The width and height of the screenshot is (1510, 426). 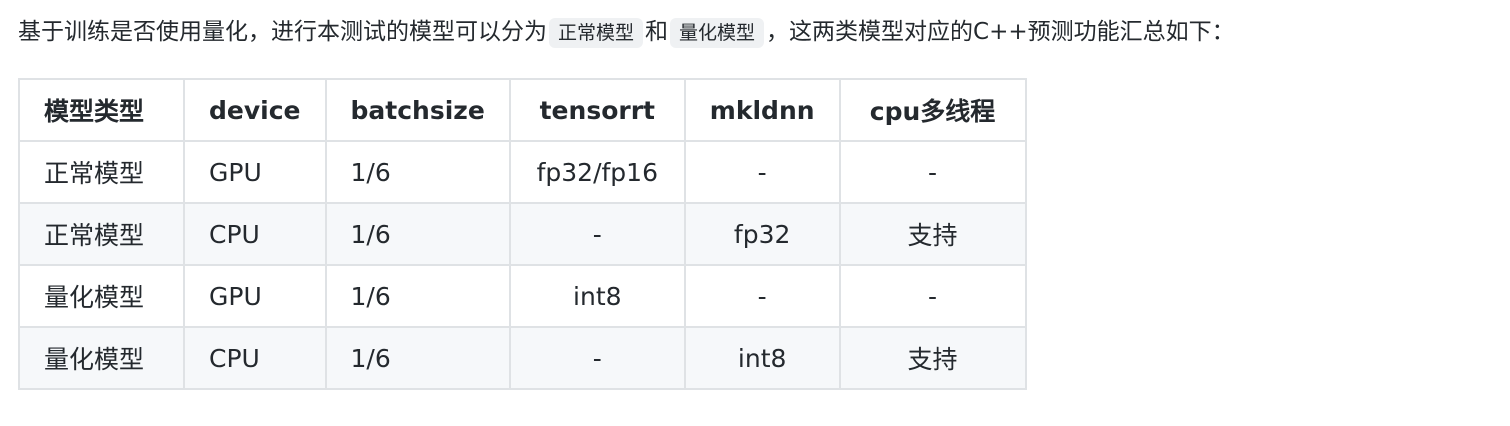 I want to click on cell-mkldnn: int8, so click(x=762, y=358).